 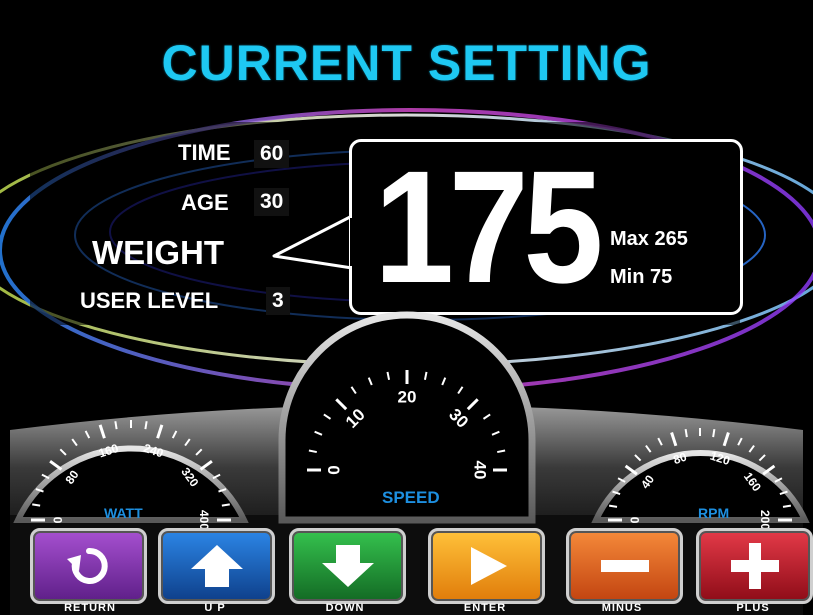 I want to click on enter-button-label: ENTER, so click(x=485, y=608).